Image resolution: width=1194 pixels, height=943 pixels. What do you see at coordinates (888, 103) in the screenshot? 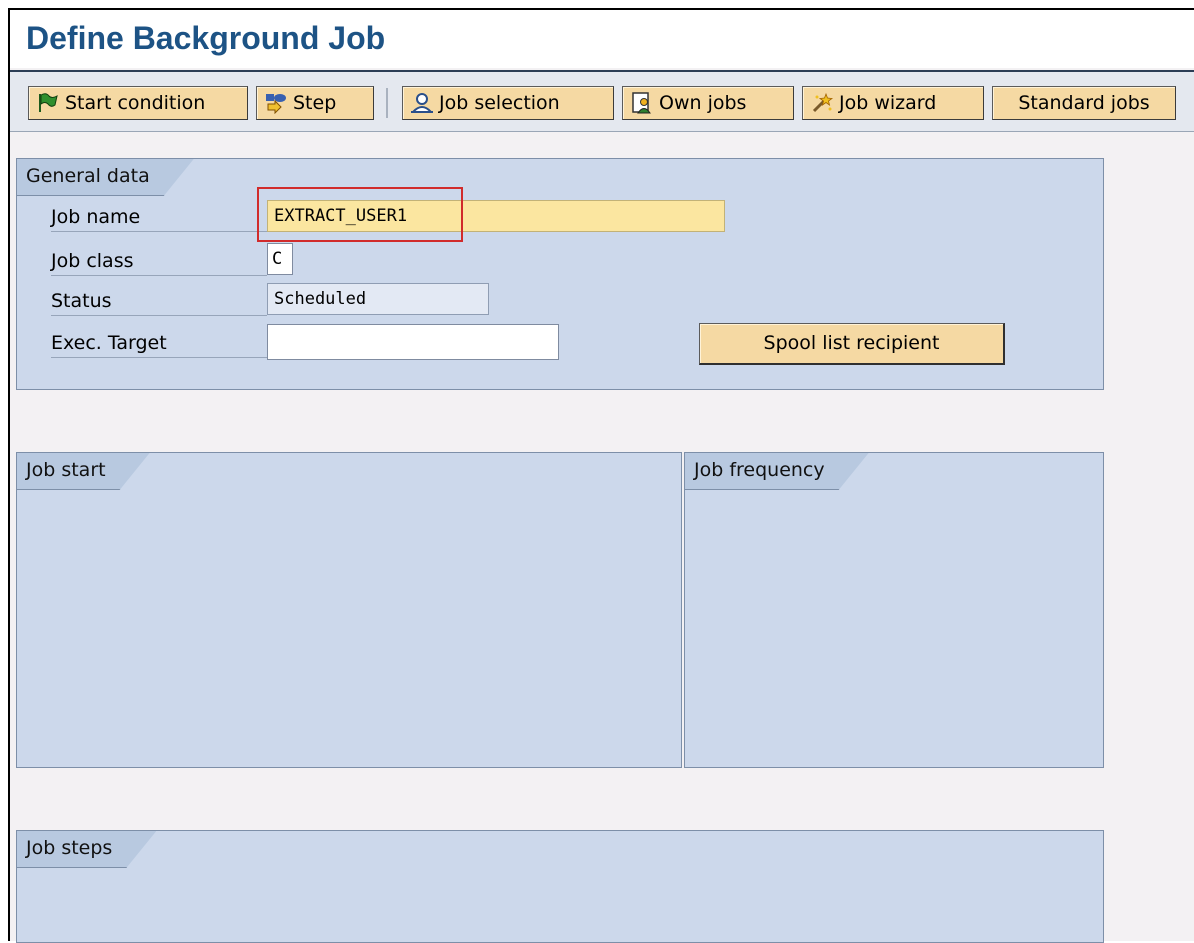
I see `job-wizard-label: Job wizard` at bounding box center [888, 103].